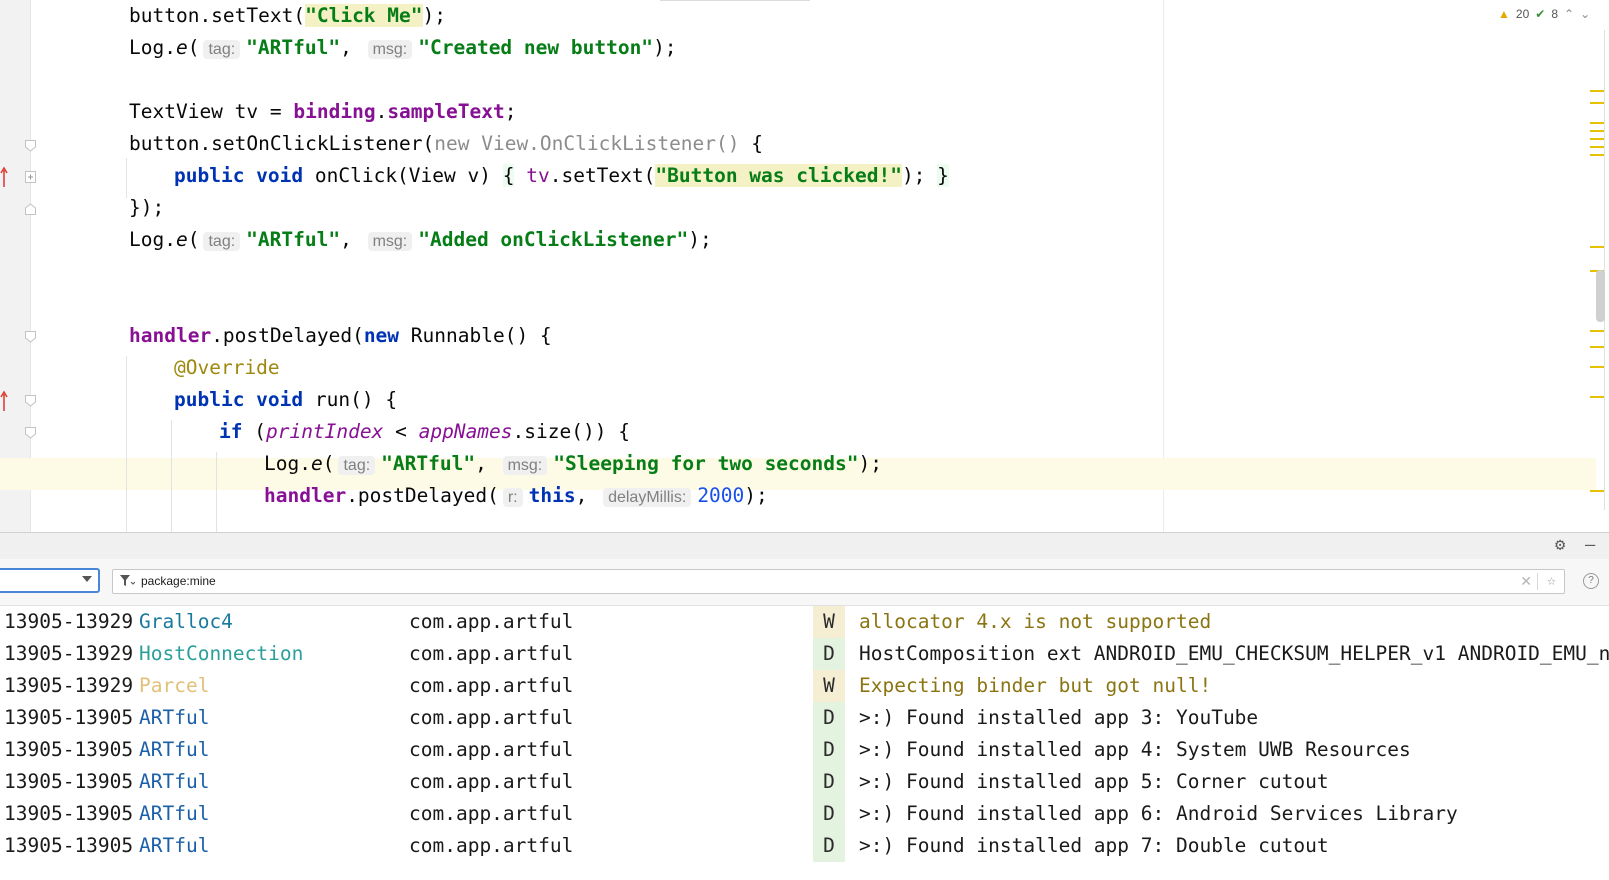  I want to click on fold-expand-icon, so click(30, 177).